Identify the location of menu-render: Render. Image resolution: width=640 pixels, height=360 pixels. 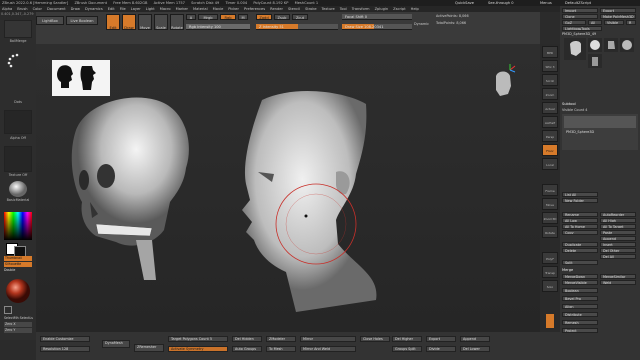
(276, 9).